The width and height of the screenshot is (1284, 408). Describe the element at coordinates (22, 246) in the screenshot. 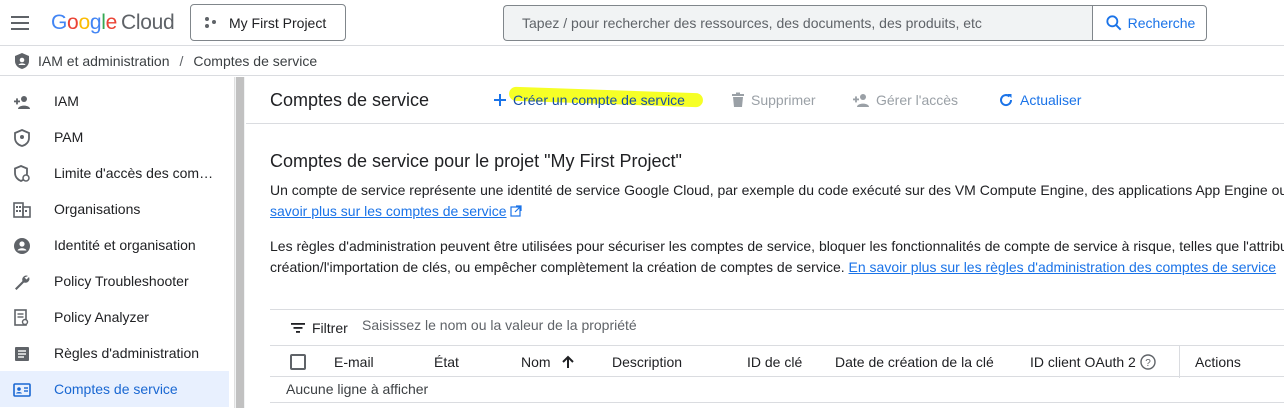

I see `account-circle-icon` at that location.